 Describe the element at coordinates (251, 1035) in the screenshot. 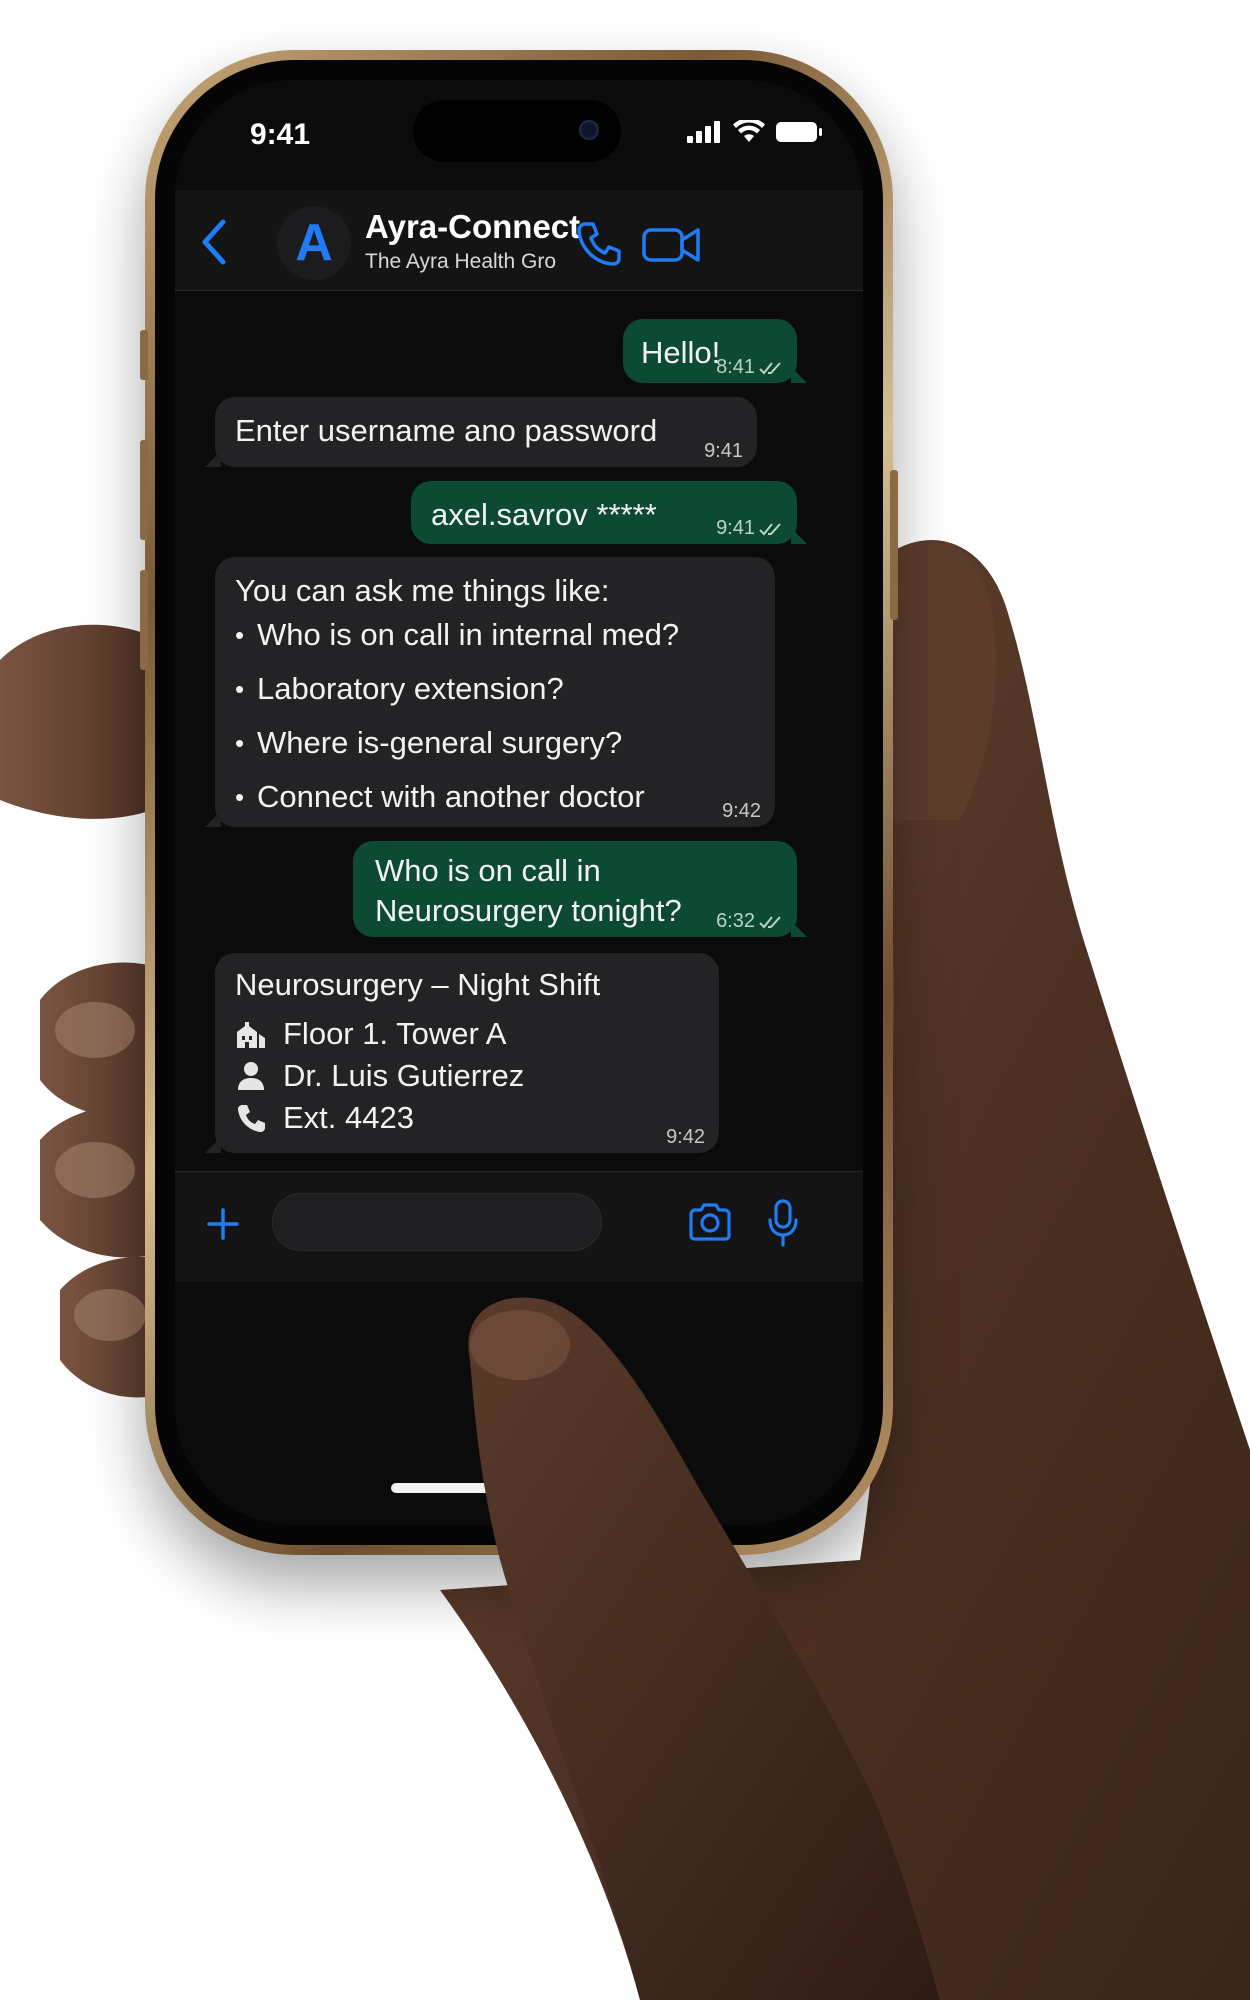

I see `building-icon` at that location.